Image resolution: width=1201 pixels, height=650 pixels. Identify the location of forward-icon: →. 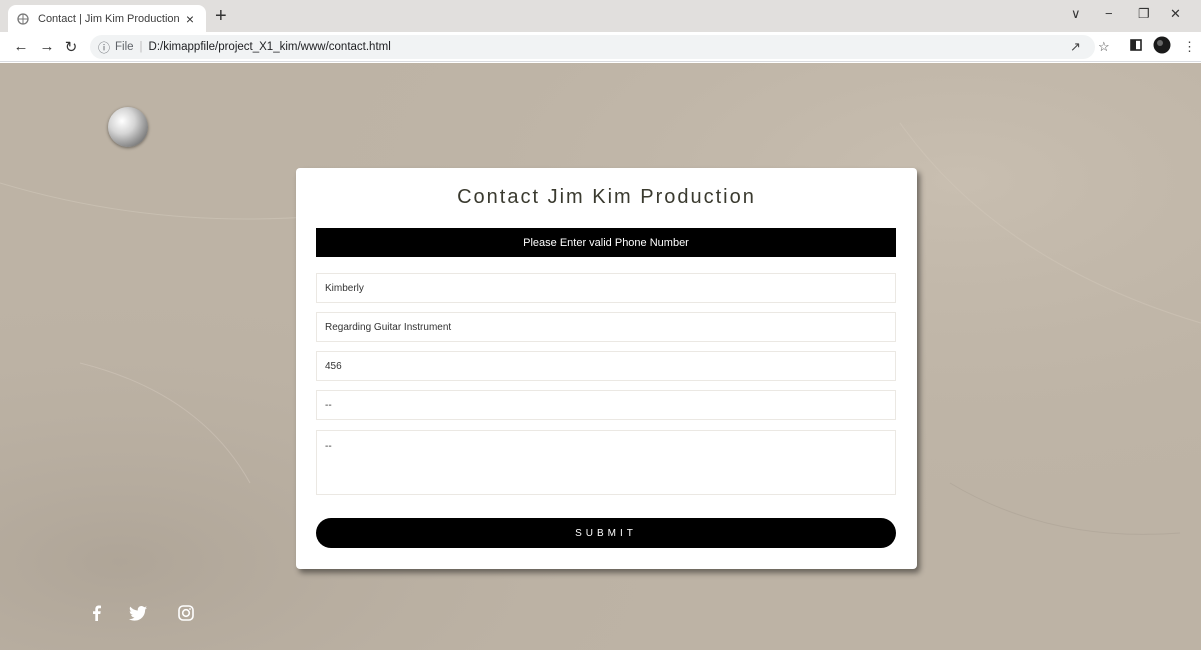
(47, 46).